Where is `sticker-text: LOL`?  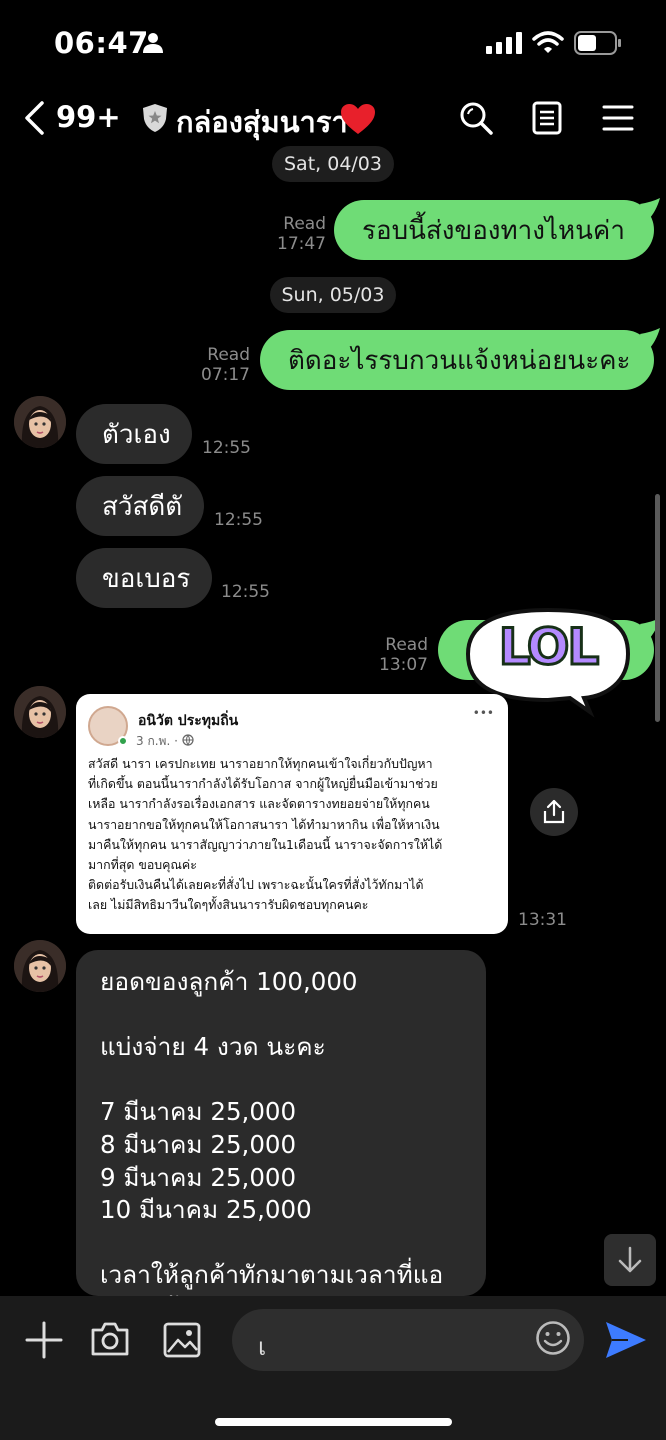 sticker-text: LOL is located at coordinates (548, 647).